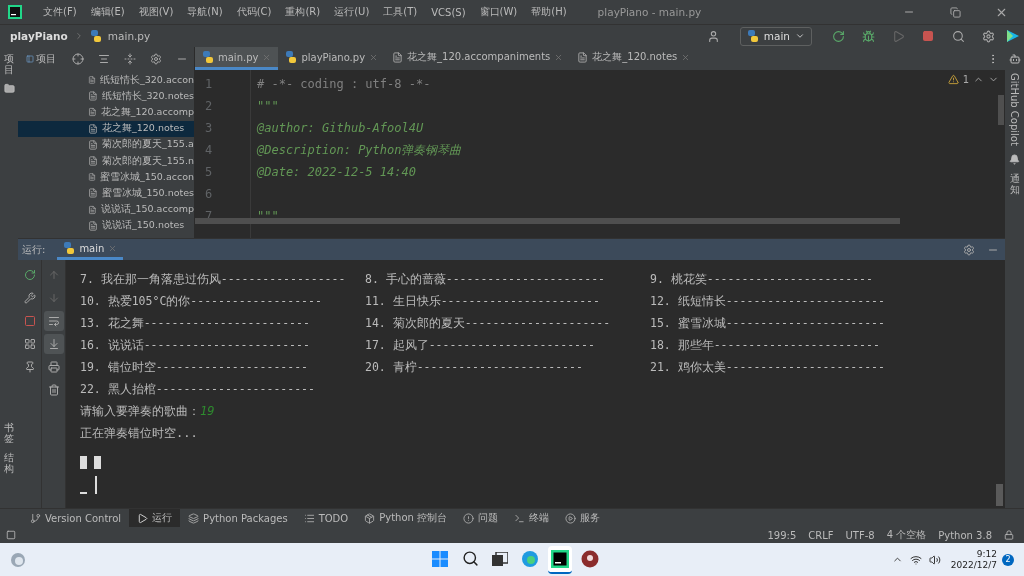 The height and width of the screenshot is (576, 1024). What do you see at coordinates (268, 106) in the screenshot?
I see `code-line: """` at bounding box center [268, 106].